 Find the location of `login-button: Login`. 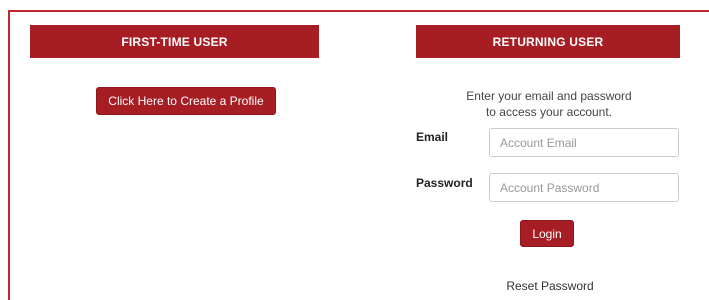

login-button: Login is located at coordinates (547, 233).